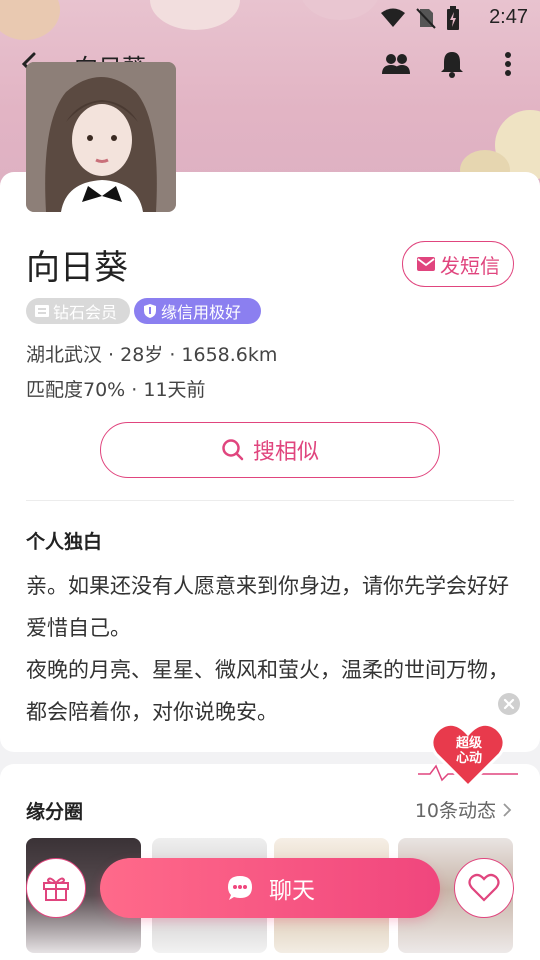 This screenshot has width=540, height=960. What do you see at coordinates (85, 312) in the screenshot?
I see `vip-badge-label: 钻石会员` at bounding box center [85, 312].